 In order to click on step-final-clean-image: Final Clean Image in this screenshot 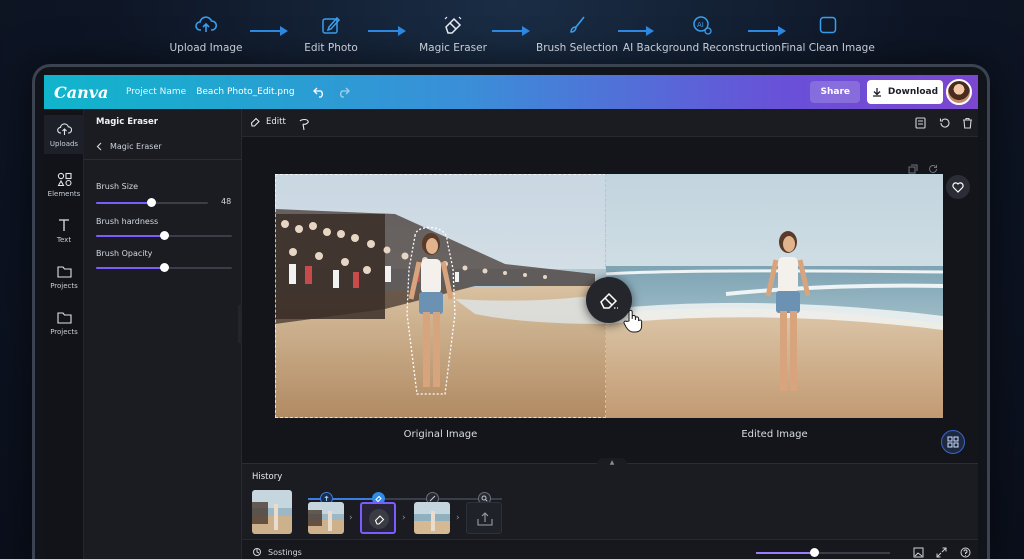, I will do `click(828, 34)`.